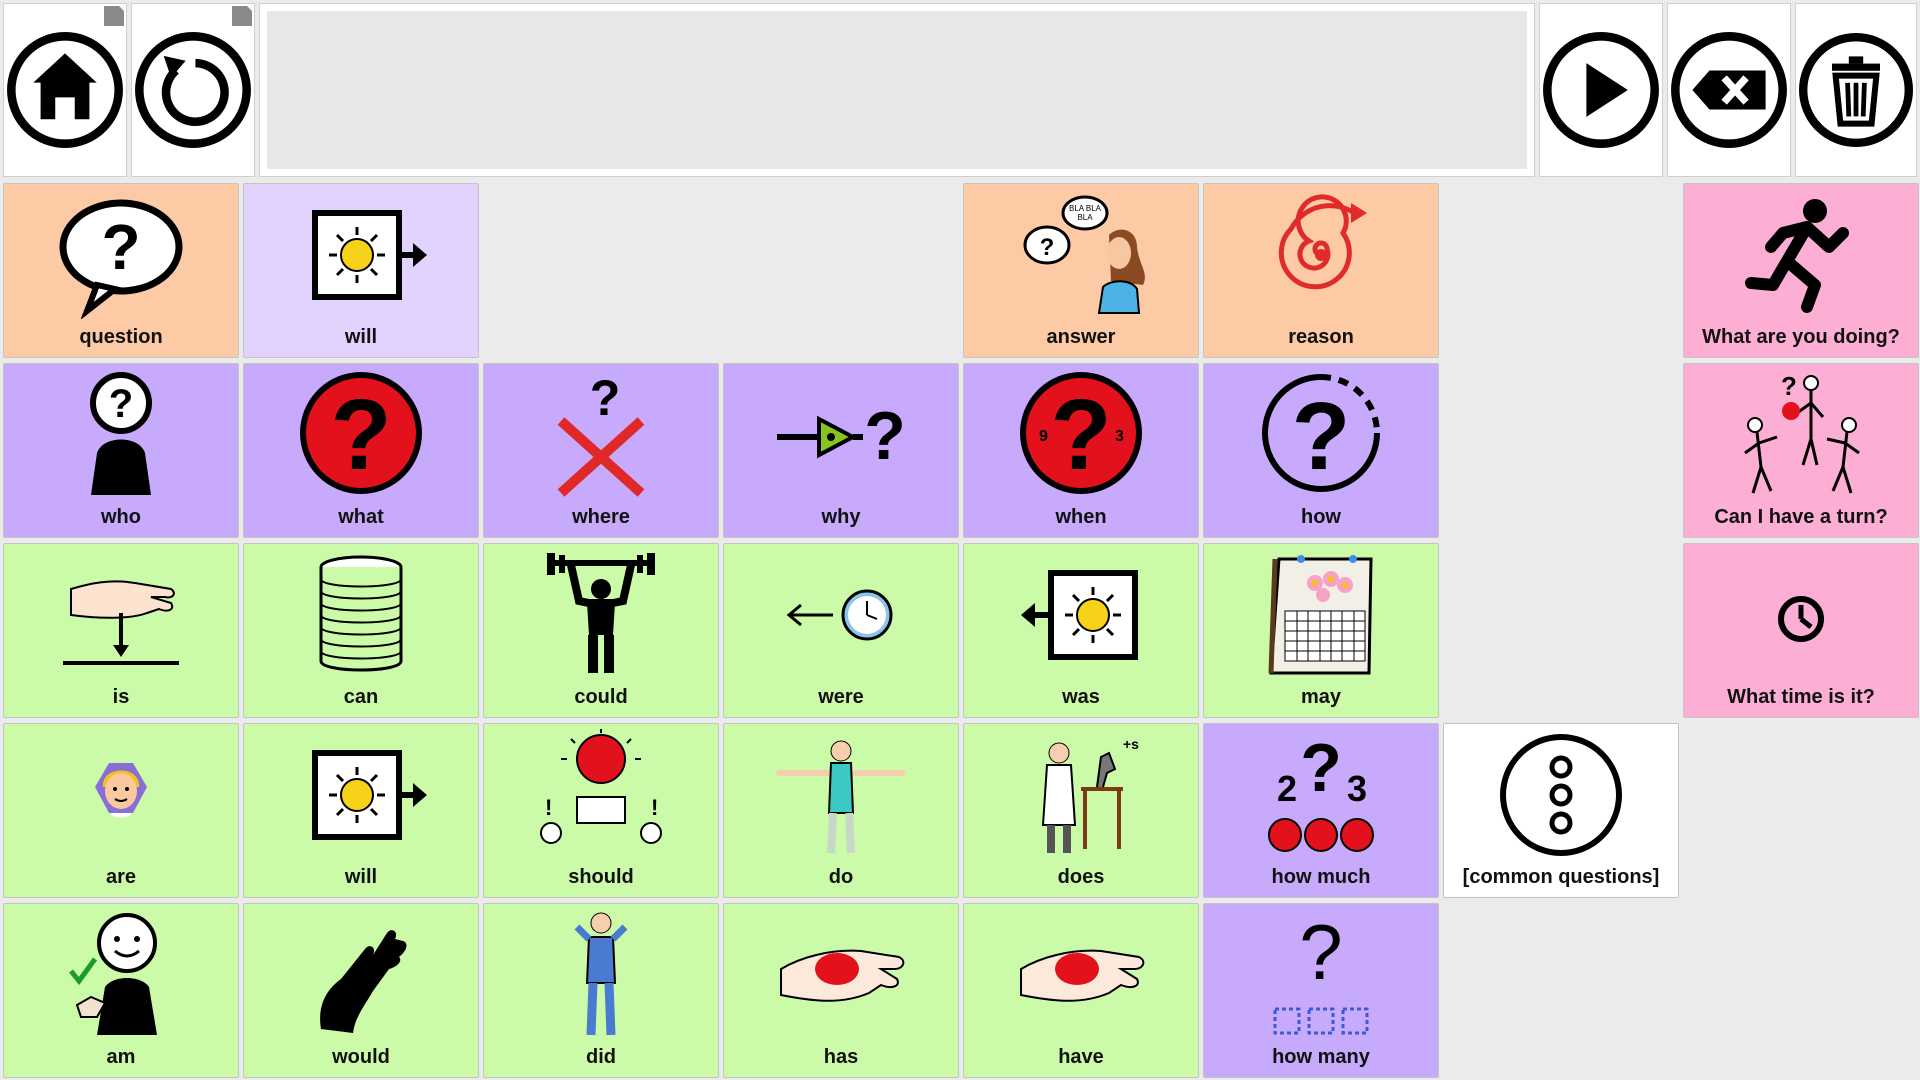  I want to click on cell-how-many: ? how many, so click(1321, 990).